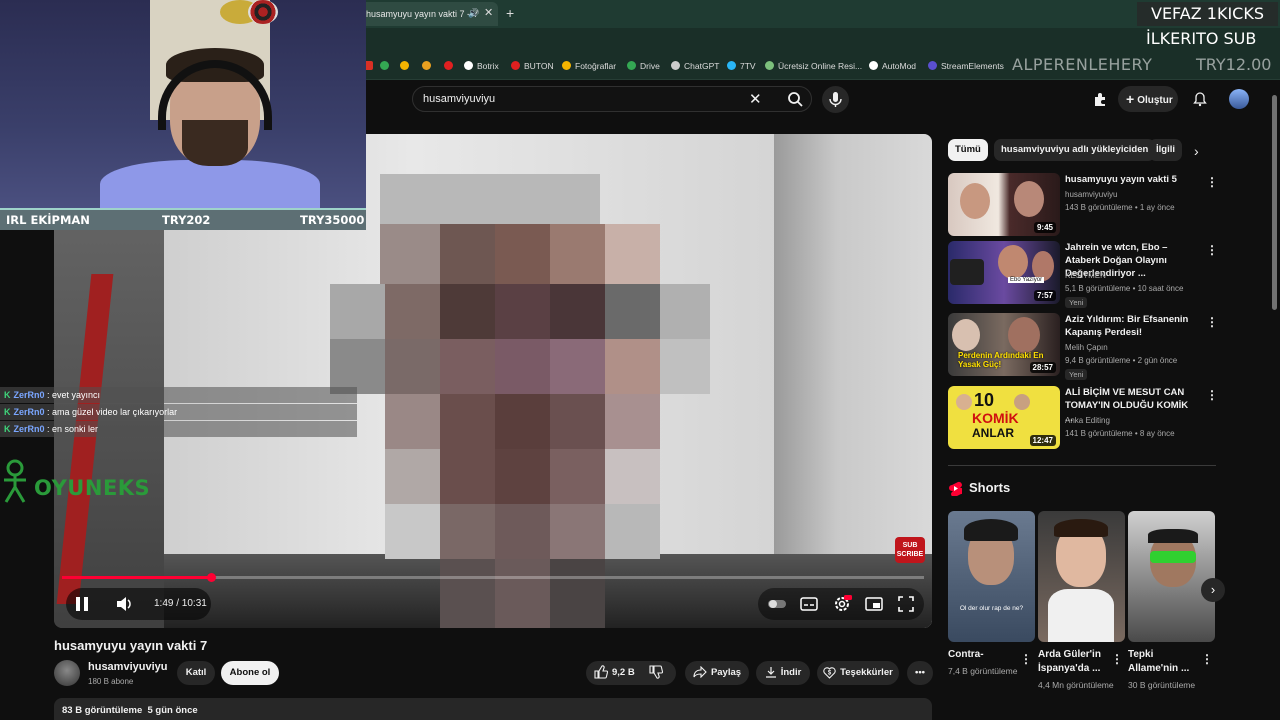 The height and width of the screenshot is (720, 1280). Describe the element at coordinates (795, 99) in the screenshot. I see `search-icon` at that location.